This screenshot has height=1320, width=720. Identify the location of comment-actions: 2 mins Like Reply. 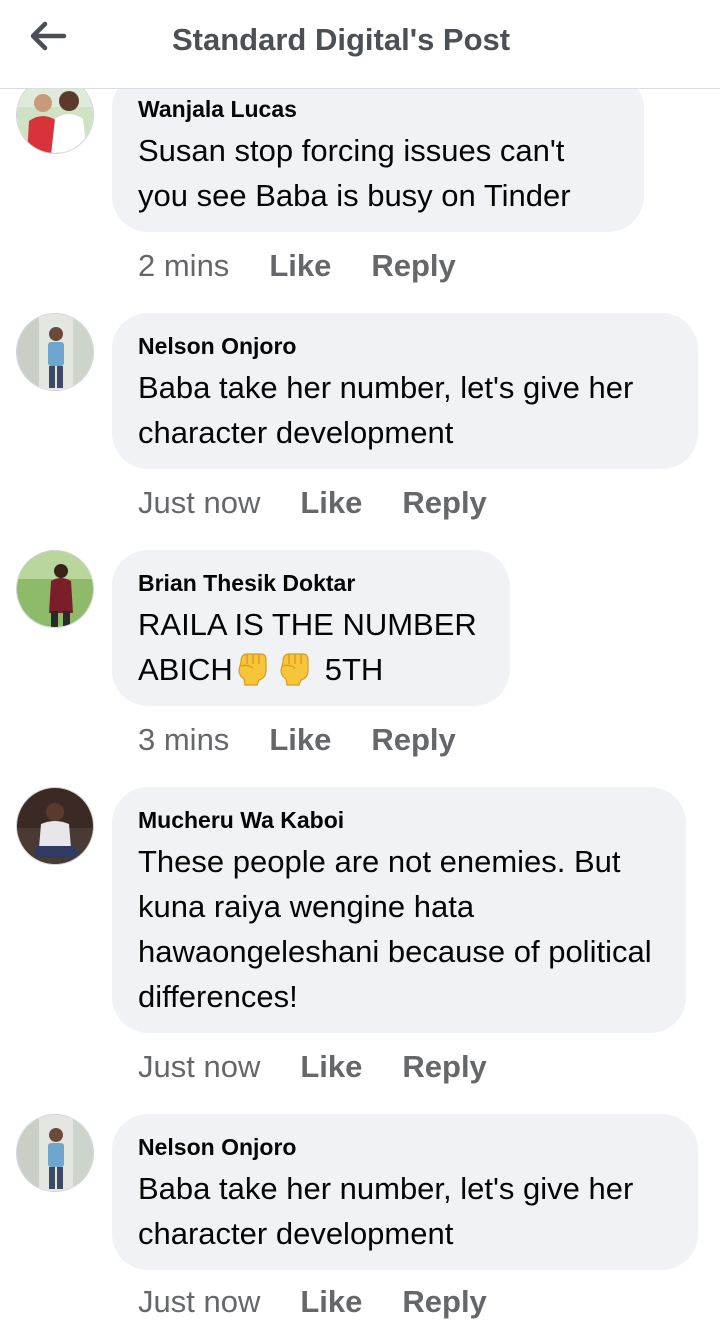
(297, 266).